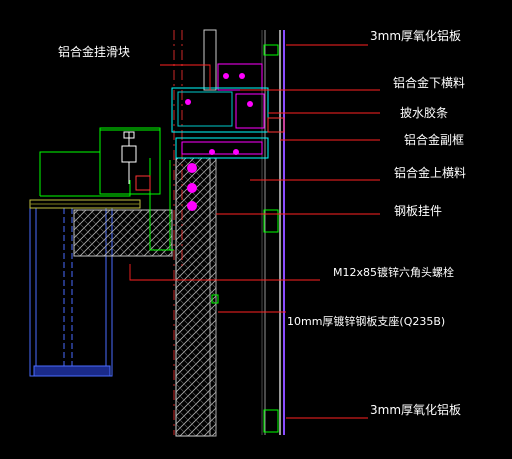  What do you see at coordinates (416, 410) in the screenshot?
I see `label-bottom-panel: 3mm厚氧化铝板` at bounding box center [416, 410].